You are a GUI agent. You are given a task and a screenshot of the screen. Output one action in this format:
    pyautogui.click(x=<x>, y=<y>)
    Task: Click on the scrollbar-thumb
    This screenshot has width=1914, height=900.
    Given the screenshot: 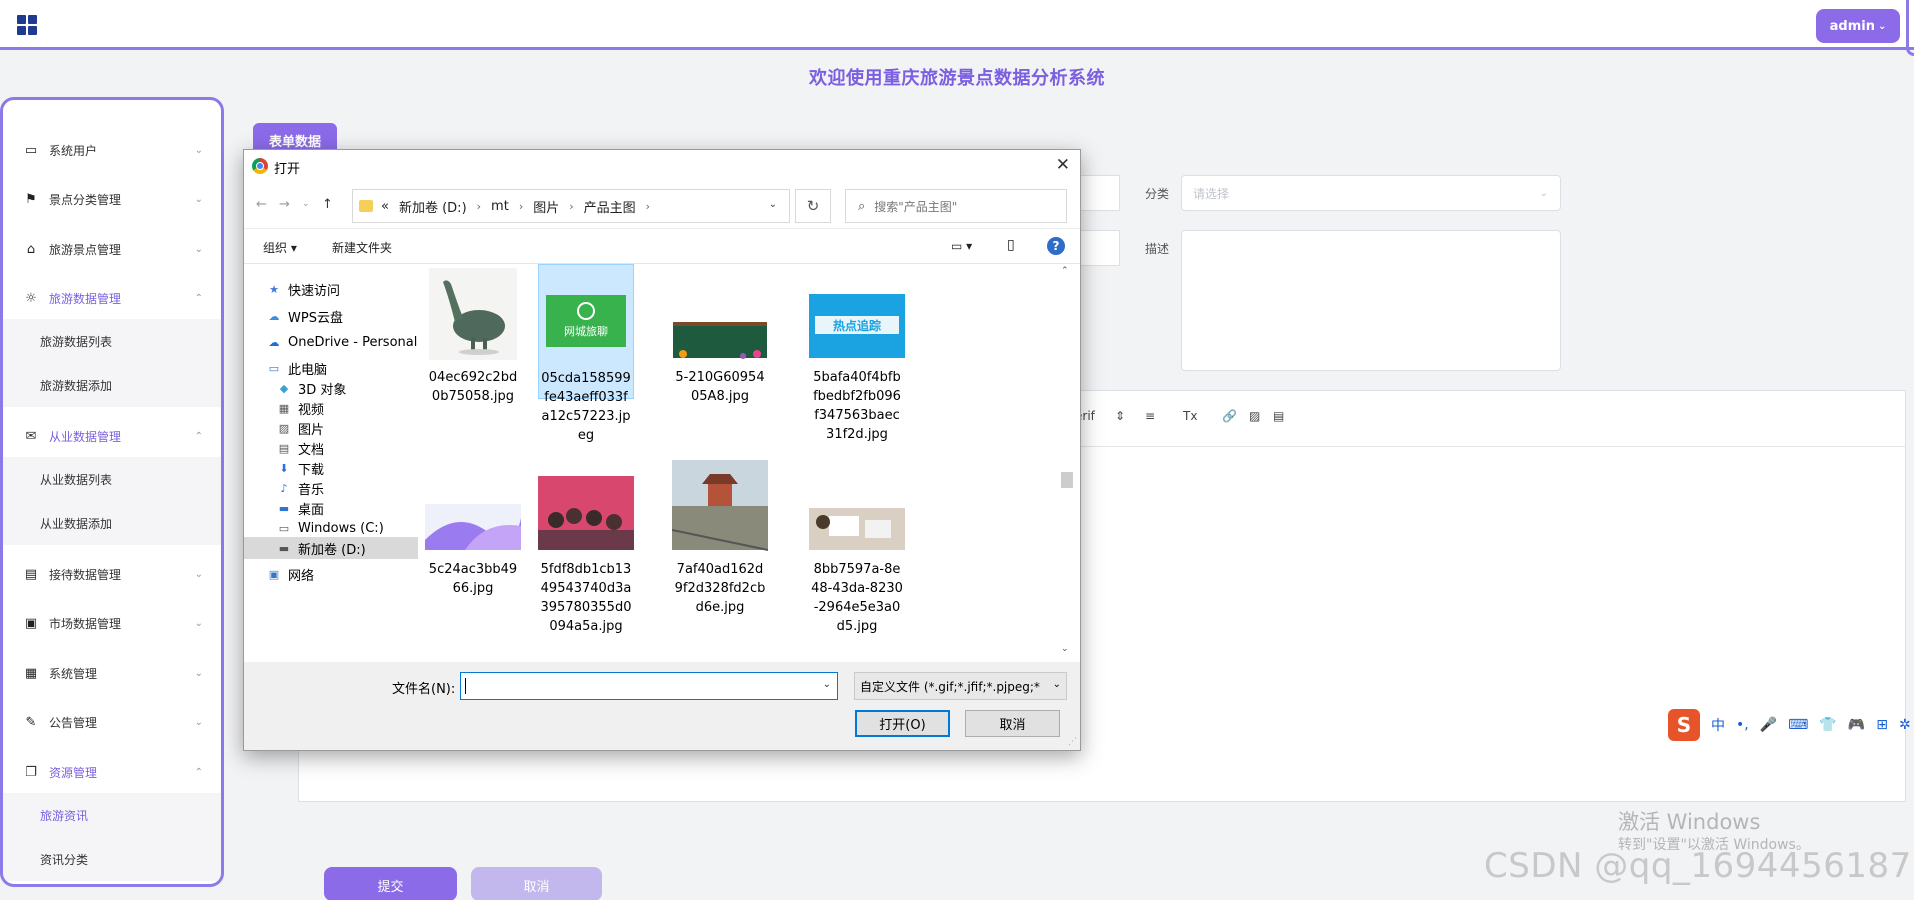 What is the action you would take?
    pyautogui.click(x=1067, y=480)
    